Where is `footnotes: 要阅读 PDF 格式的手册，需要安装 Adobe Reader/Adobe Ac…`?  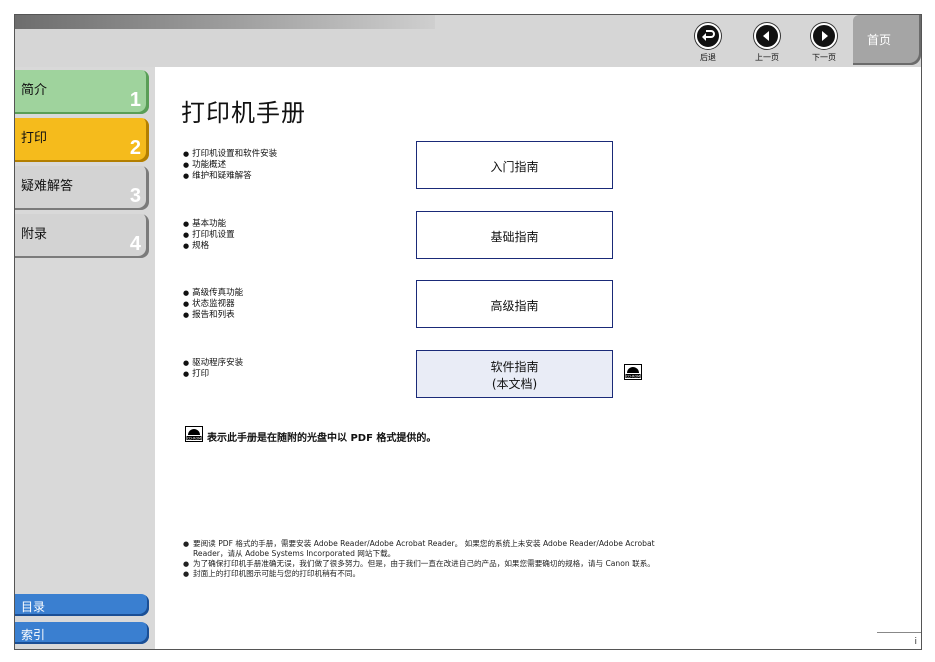 footnotes: 要阅读 PDF 格式的手册，需要安装 Adobe Reader/Adobe Ac… is located at coordinates (423, 559).